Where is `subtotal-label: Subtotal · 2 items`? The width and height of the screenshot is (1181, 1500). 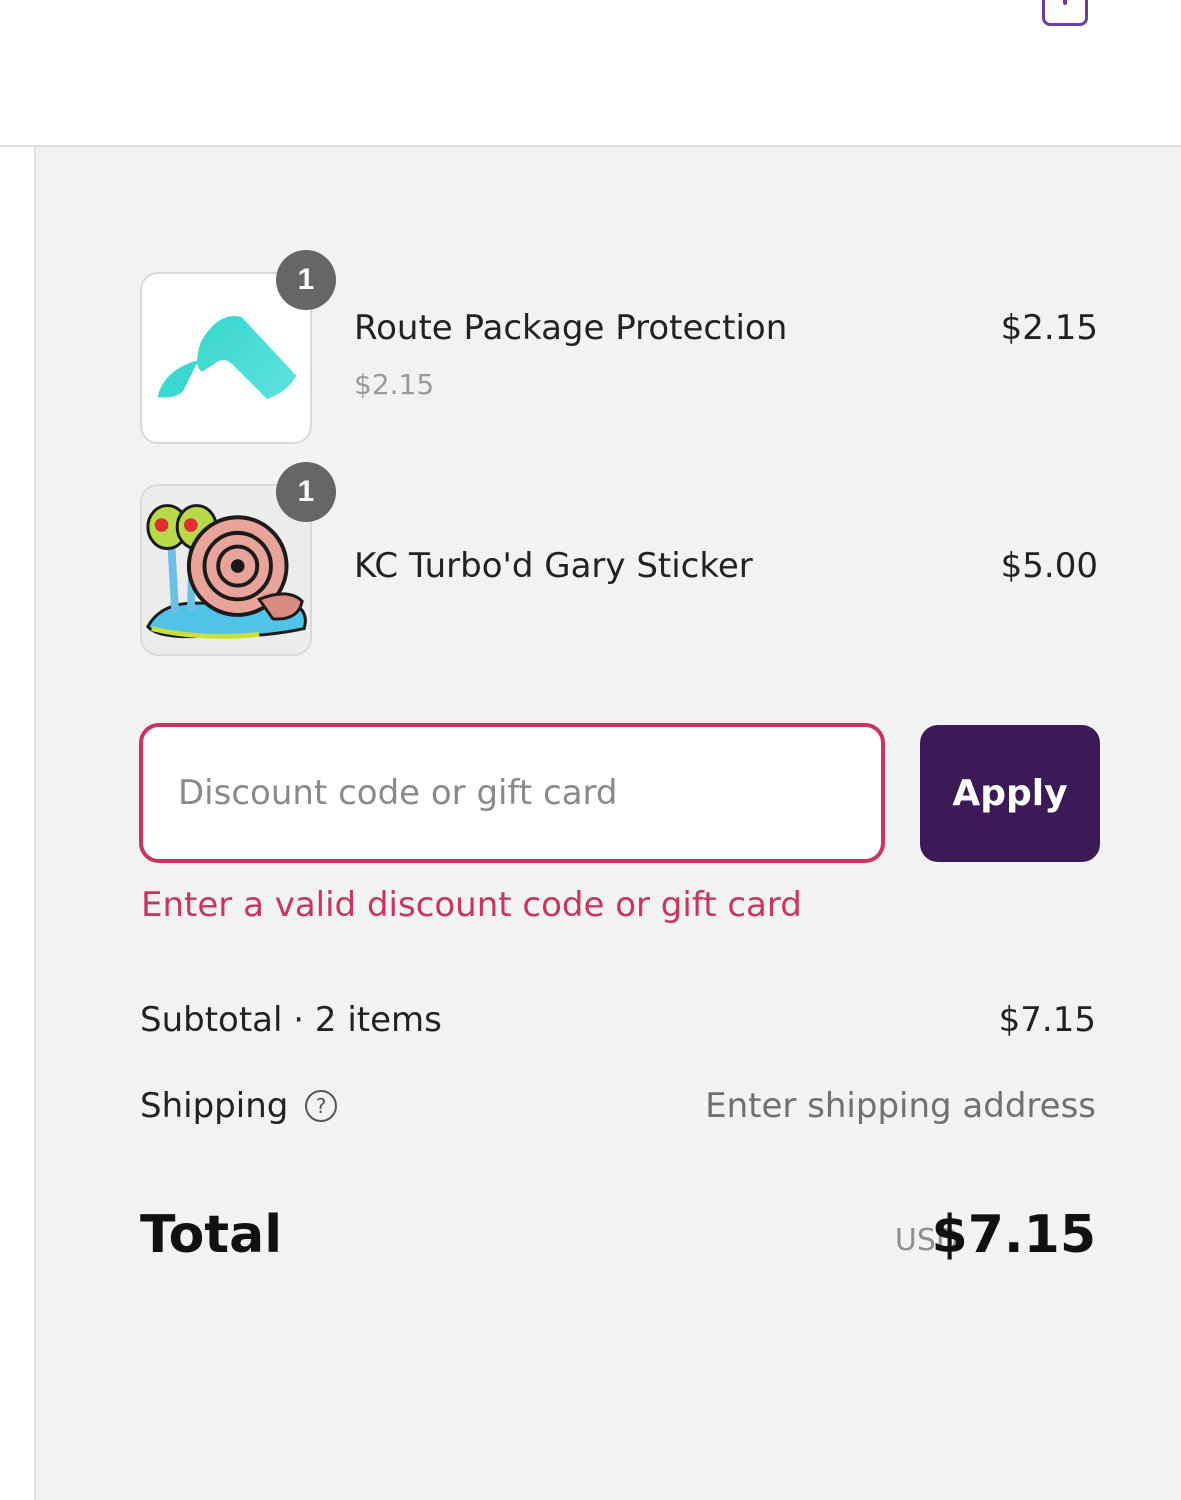
subtotal-label: Subtotal · 2 items is located at coordinates (291, 1020).